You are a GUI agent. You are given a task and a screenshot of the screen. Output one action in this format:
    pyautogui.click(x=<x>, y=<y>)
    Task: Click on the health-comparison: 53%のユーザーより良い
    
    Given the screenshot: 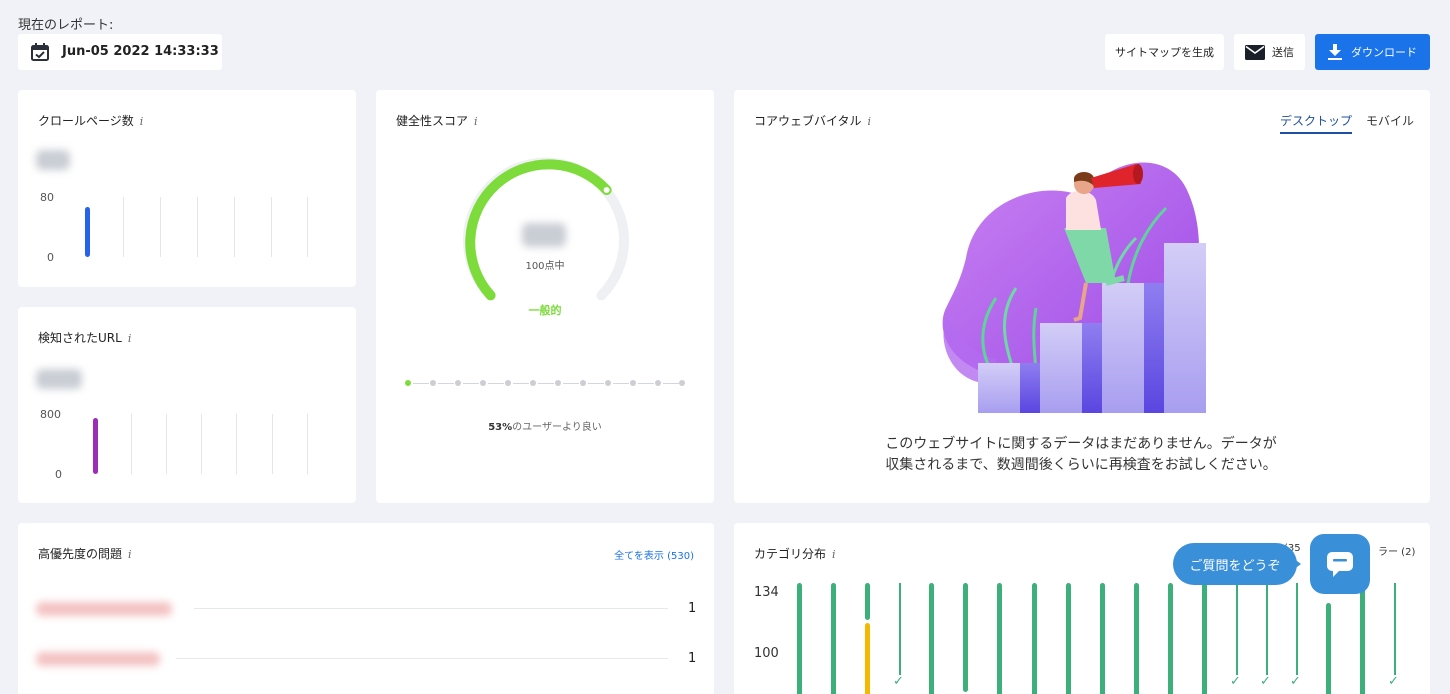 What is the action you would take?
    pyautogui.click(x=545, y=425)
    